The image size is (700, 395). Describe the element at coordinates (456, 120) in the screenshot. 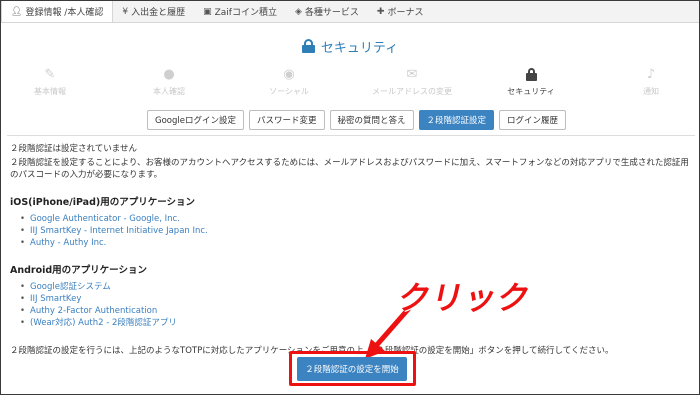

I see `subtab-two-factor: ２段階認証設定` at that location.